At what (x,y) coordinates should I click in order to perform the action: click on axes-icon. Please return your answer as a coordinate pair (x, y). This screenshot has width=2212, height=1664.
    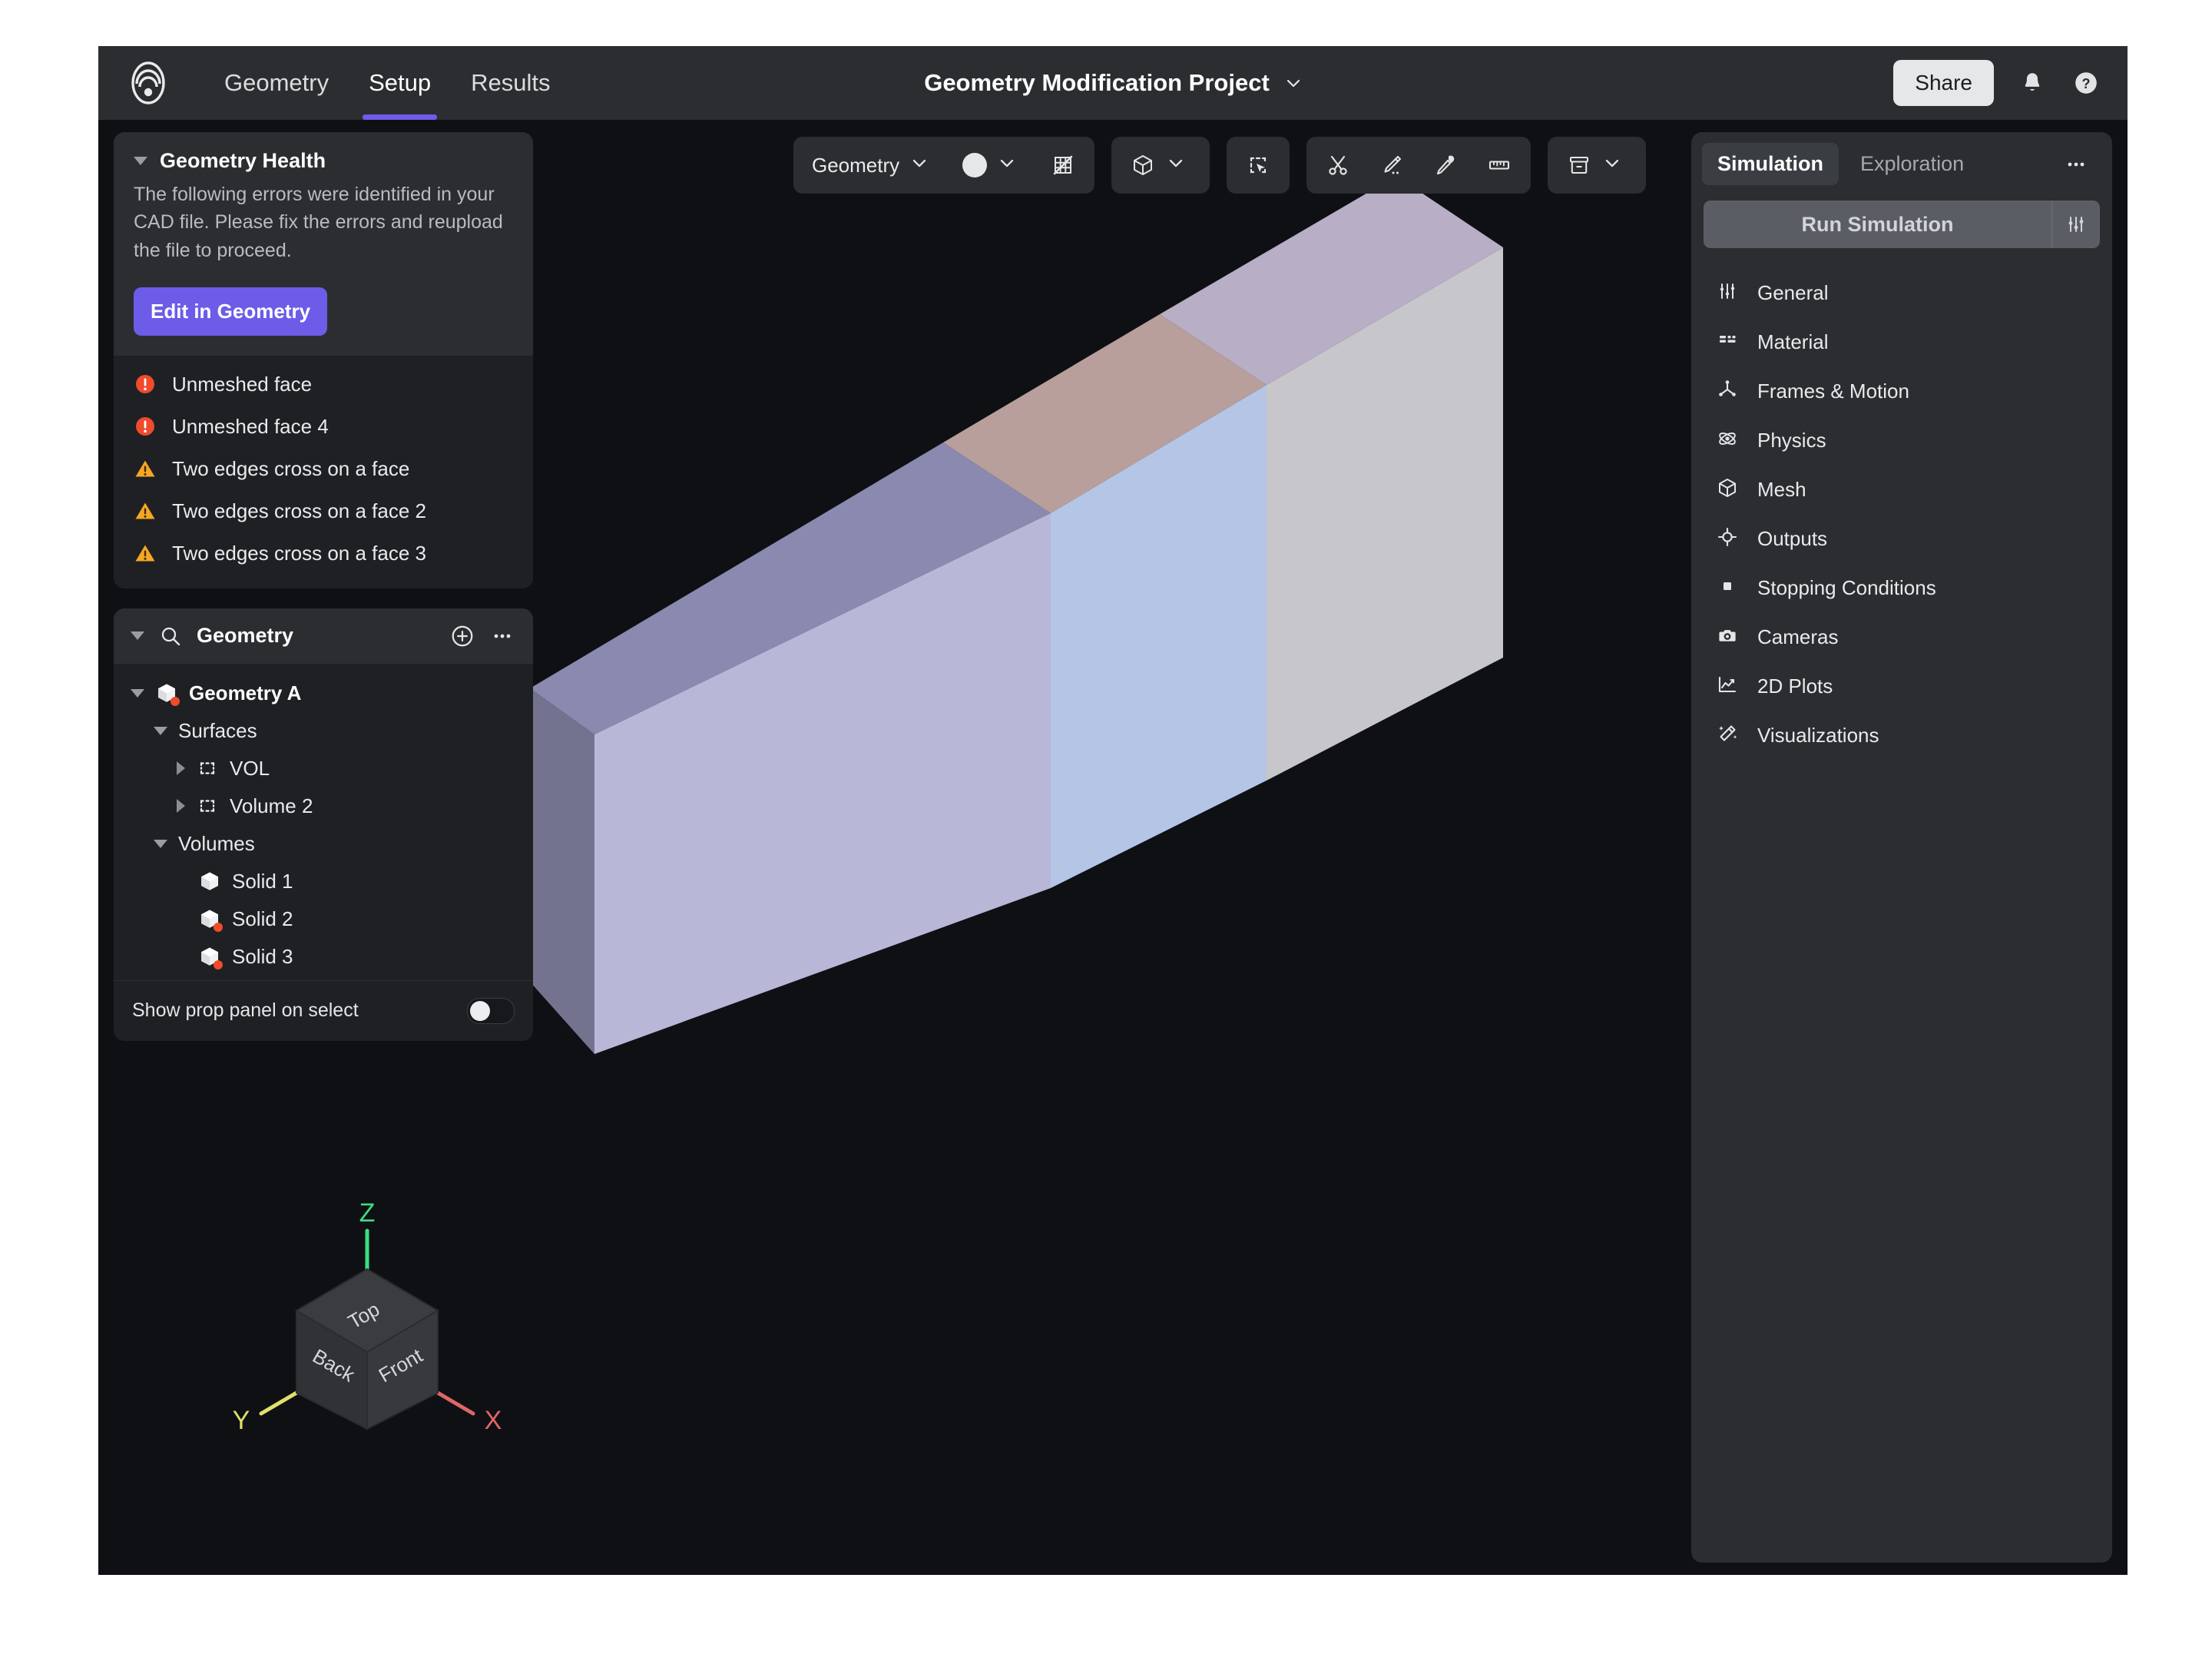
    Looking at the image, I should click on (1729, 391).